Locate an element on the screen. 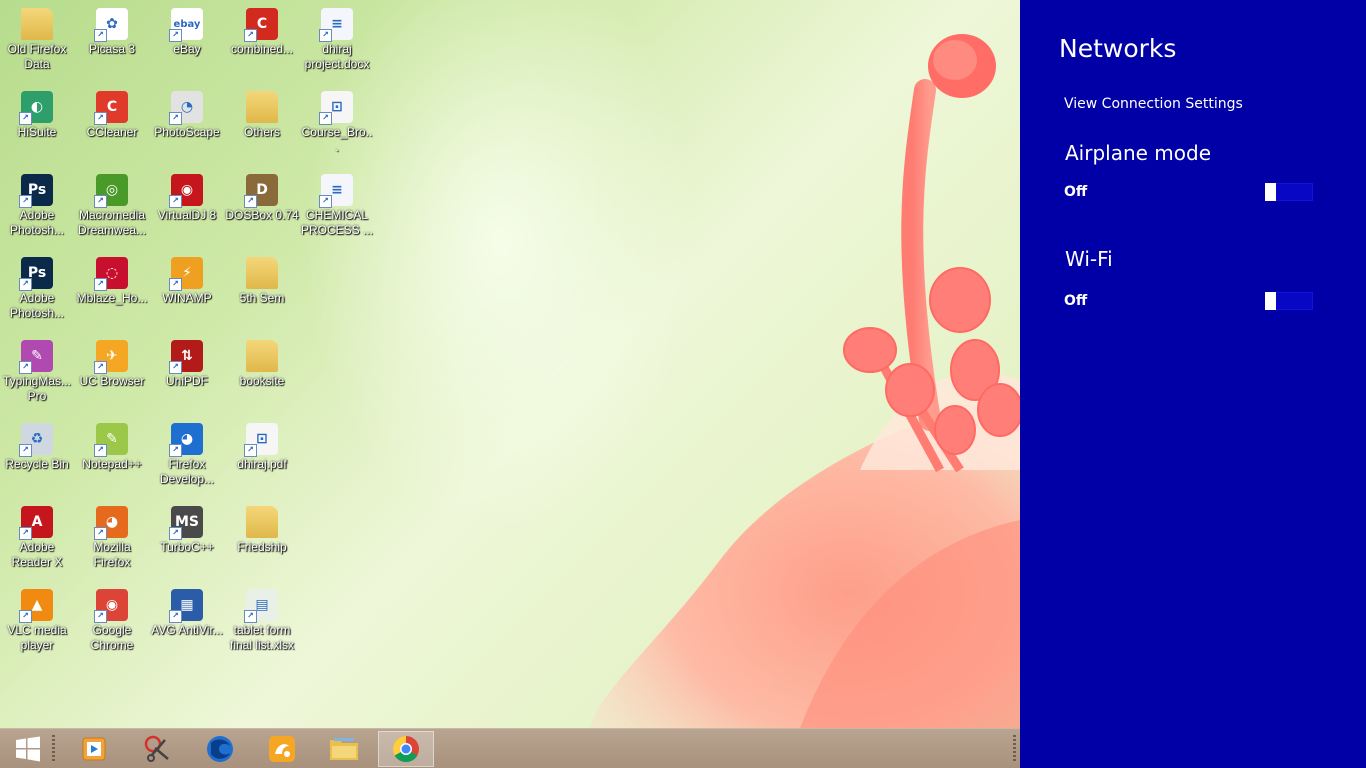 Image resolution: width=1366 pixels, height=768 pixels. desktop-icon: MS ↗ TurboC++ is located at coordinates (187, 540).